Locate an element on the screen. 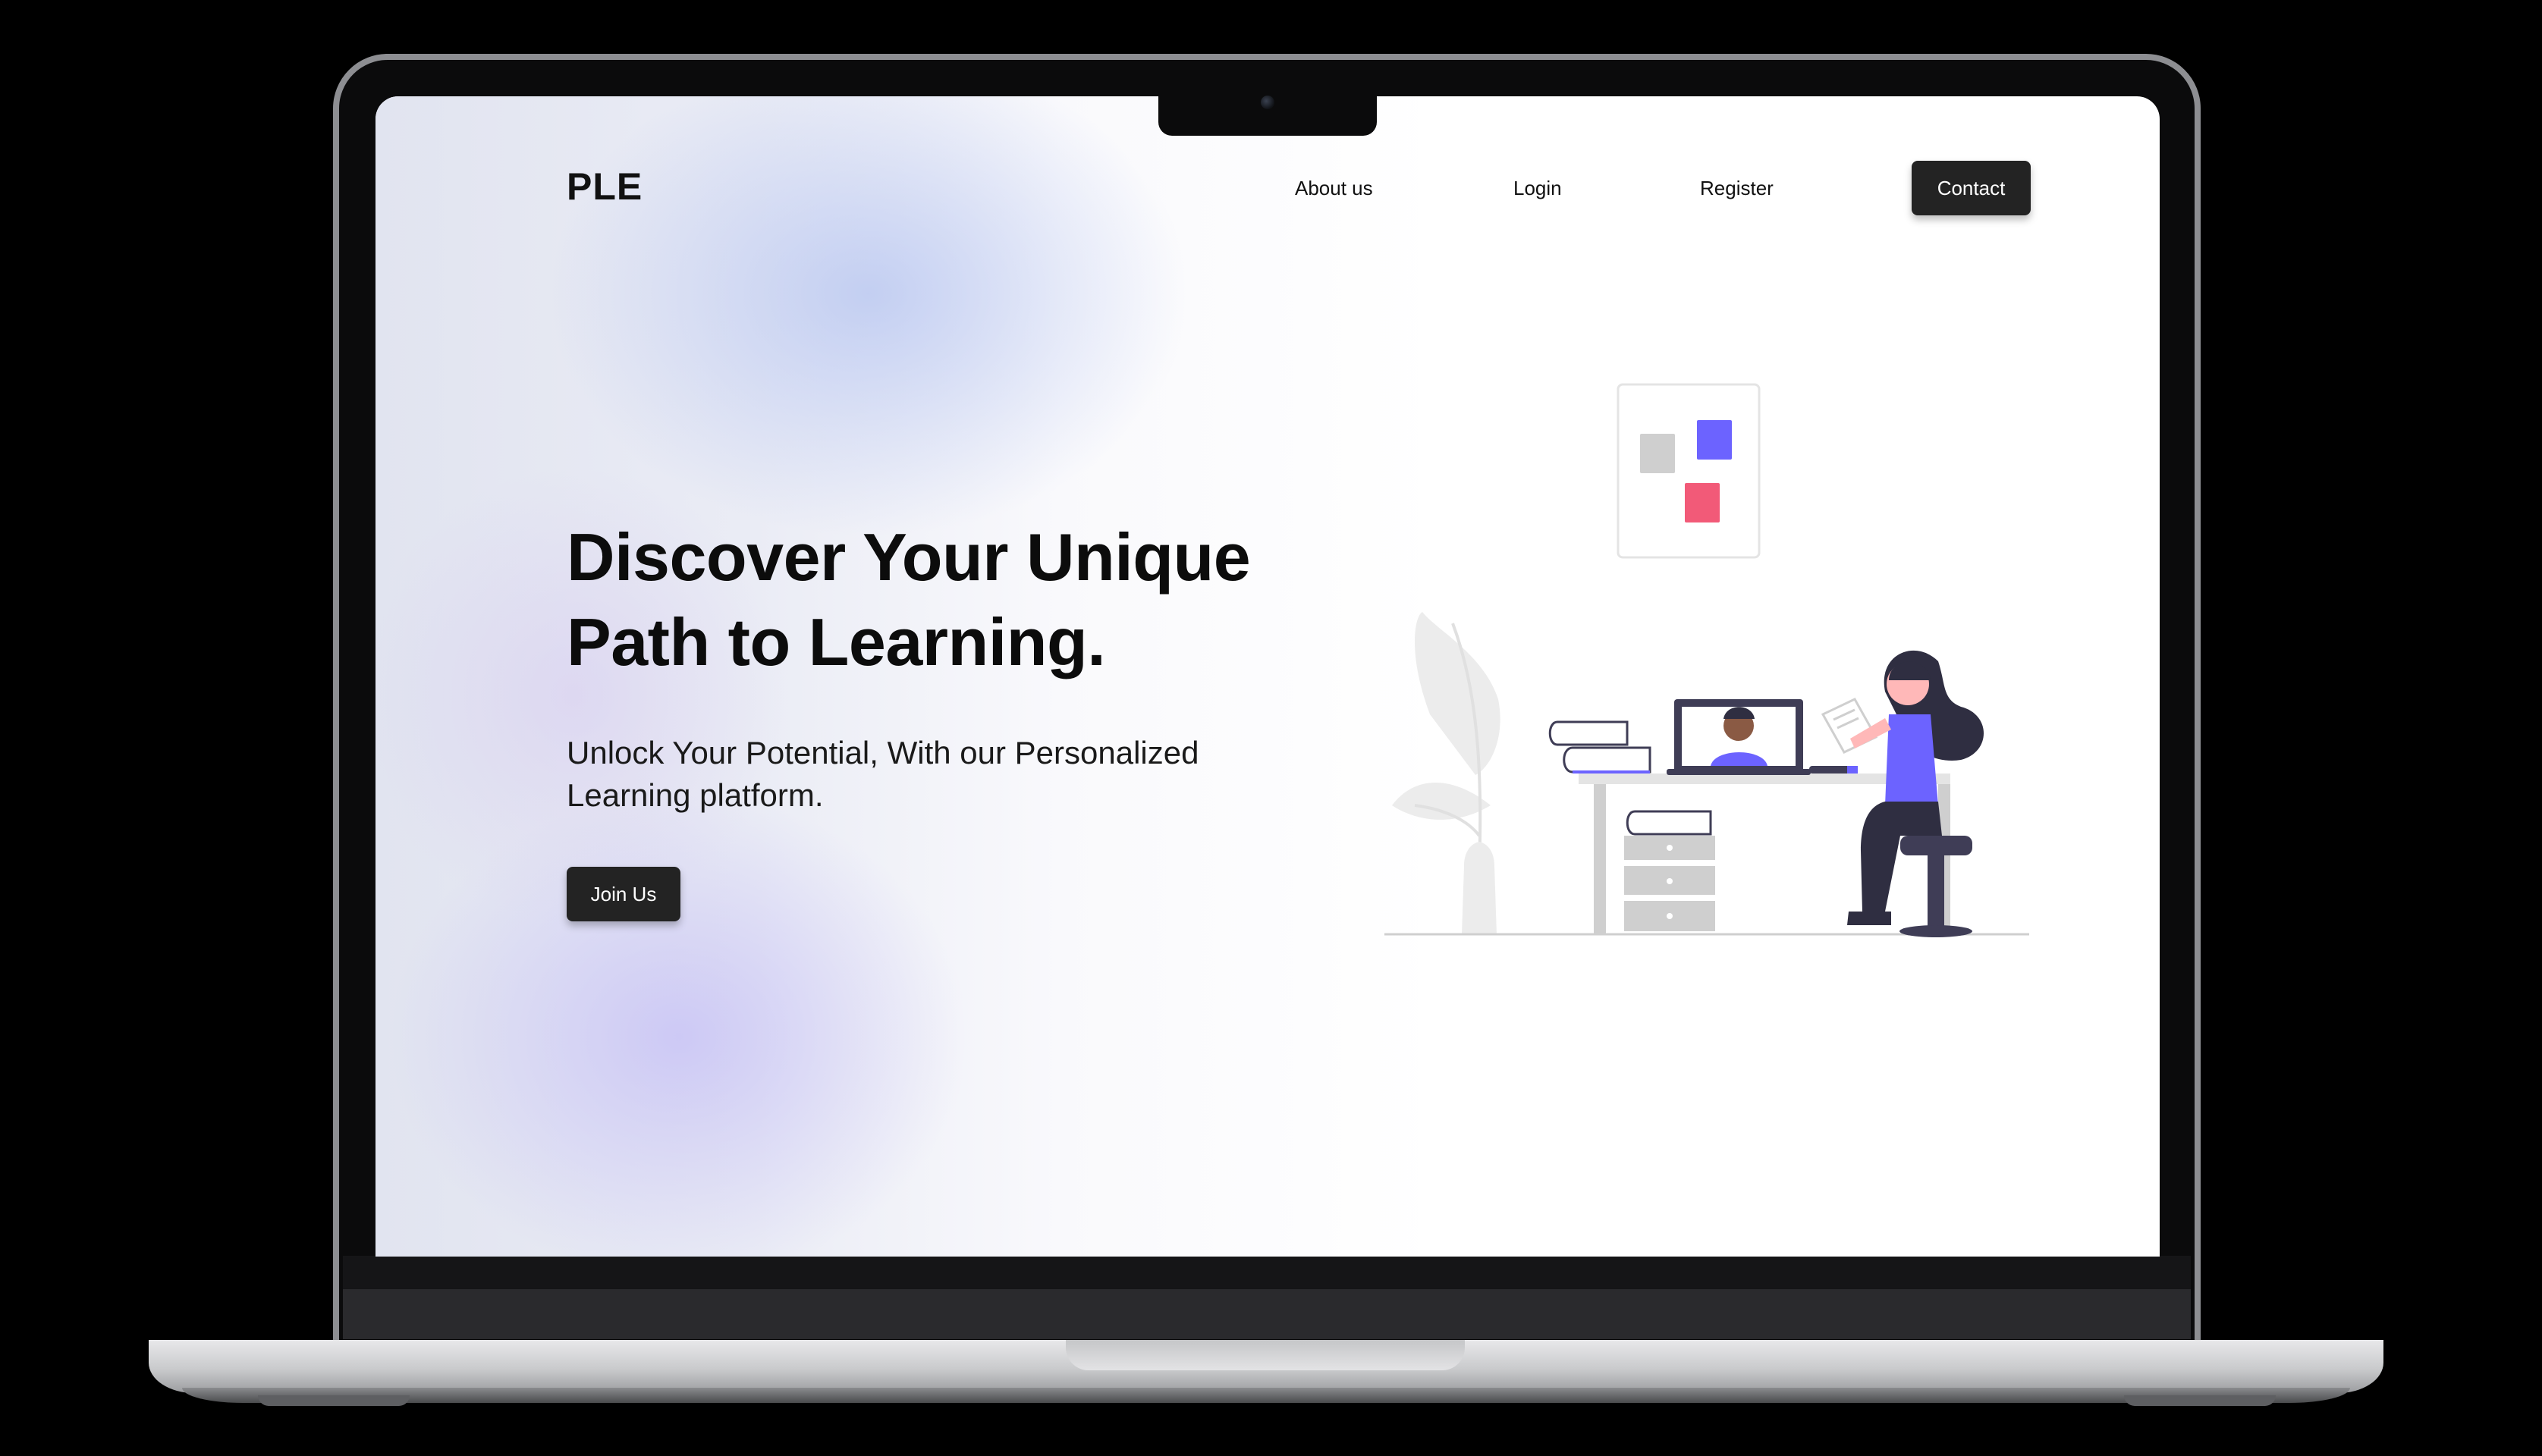  trackpad-notch is located at coordinates (1265, 1355).